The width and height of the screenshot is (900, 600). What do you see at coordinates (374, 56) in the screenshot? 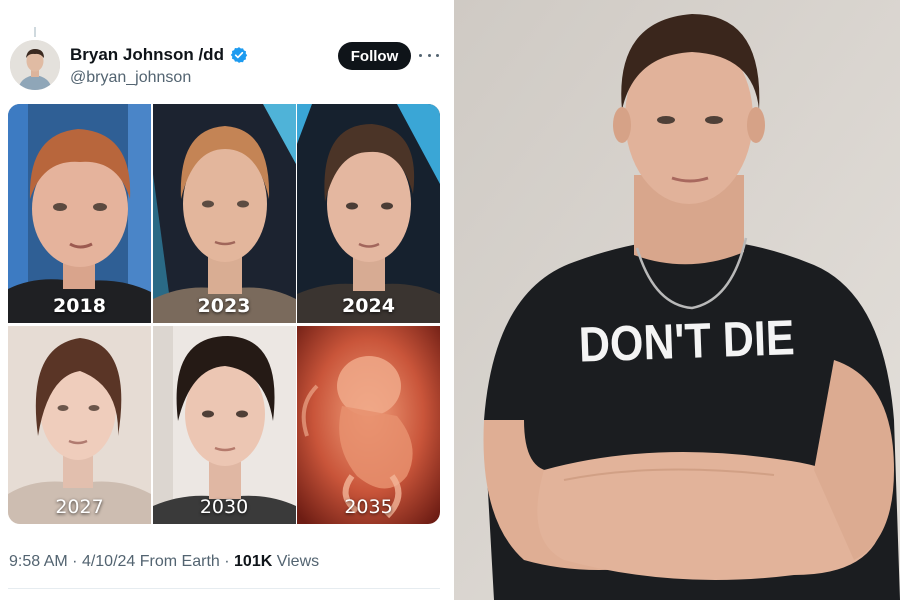
I see `follow-button: Follow` at bounding box center [374, 56].